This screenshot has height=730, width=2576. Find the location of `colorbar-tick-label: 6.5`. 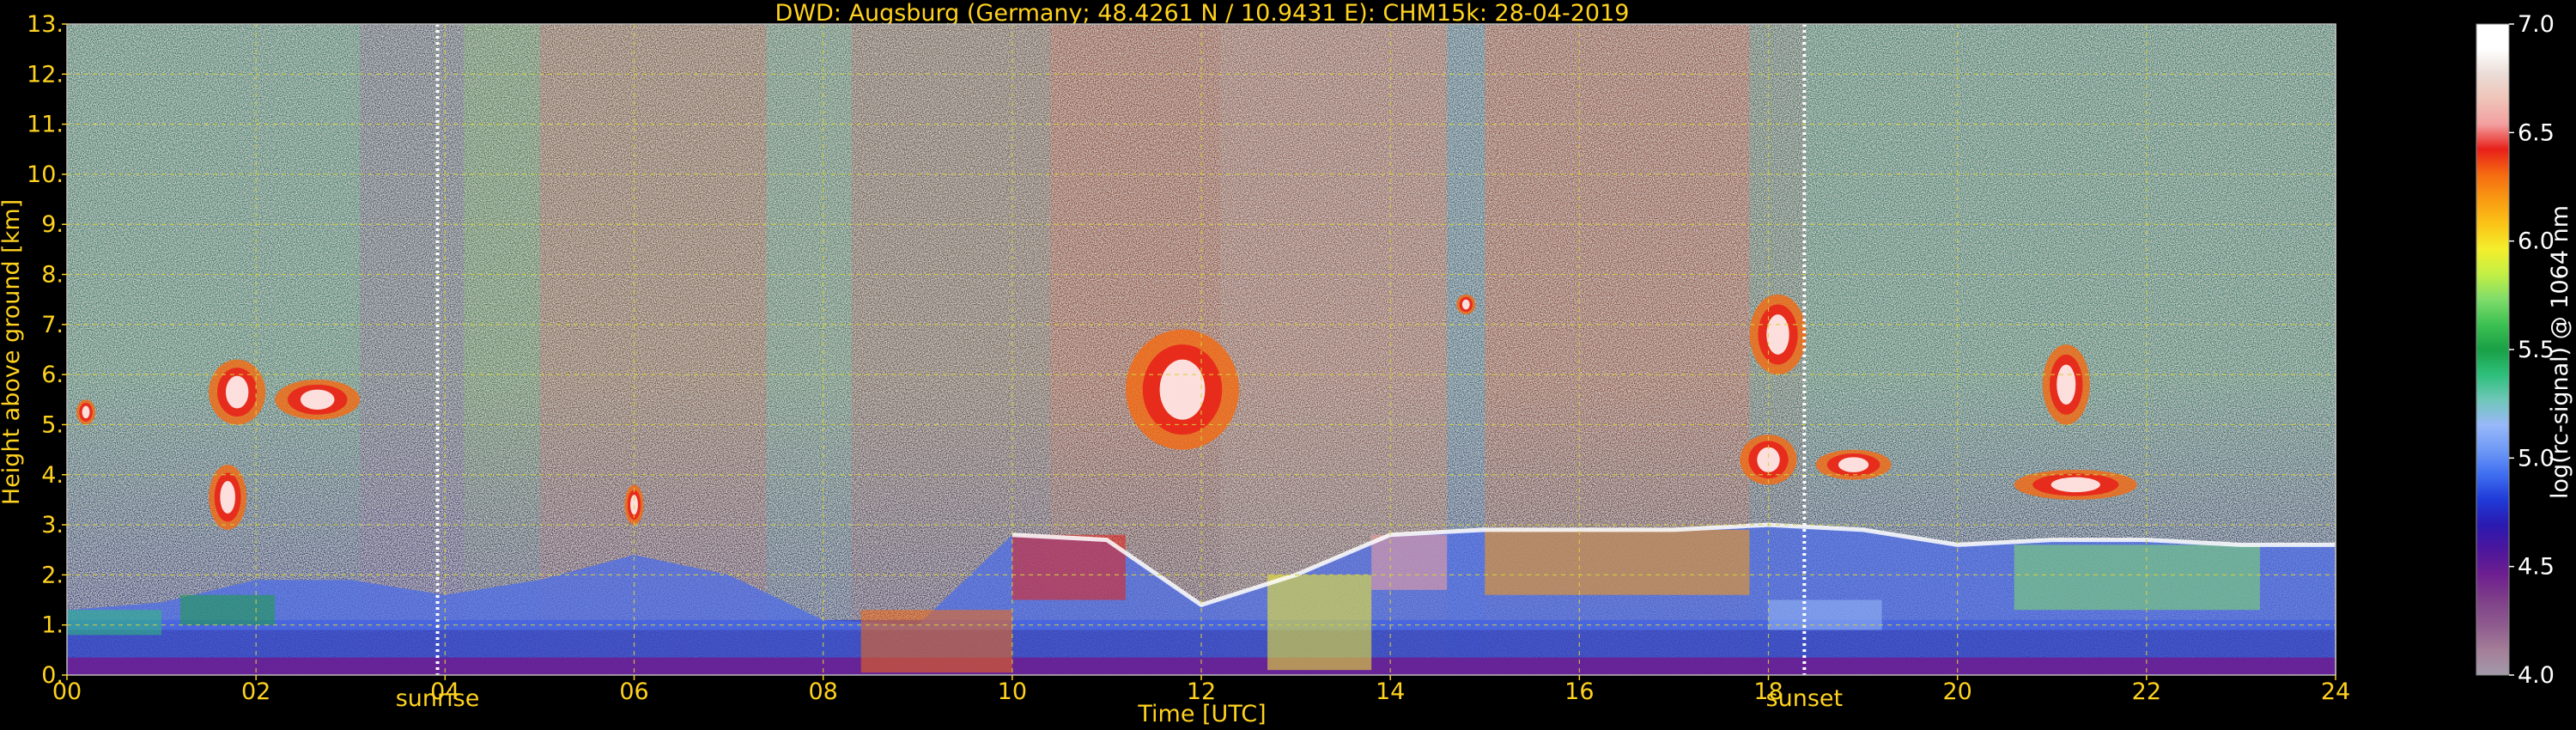

colorbar-tick-label: 6.5 is located at coordinates (2536, 132).